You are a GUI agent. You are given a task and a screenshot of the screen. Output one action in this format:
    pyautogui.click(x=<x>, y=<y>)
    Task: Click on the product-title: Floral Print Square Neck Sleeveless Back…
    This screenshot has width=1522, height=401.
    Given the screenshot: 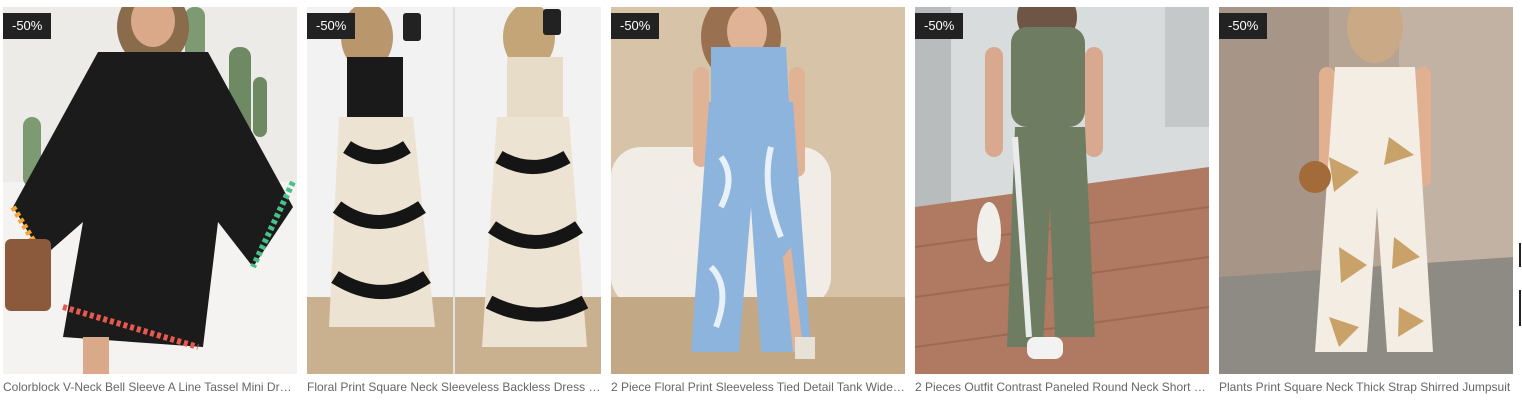 What is the action you would take?
    pyautogui.click(x=454, y=387)
    